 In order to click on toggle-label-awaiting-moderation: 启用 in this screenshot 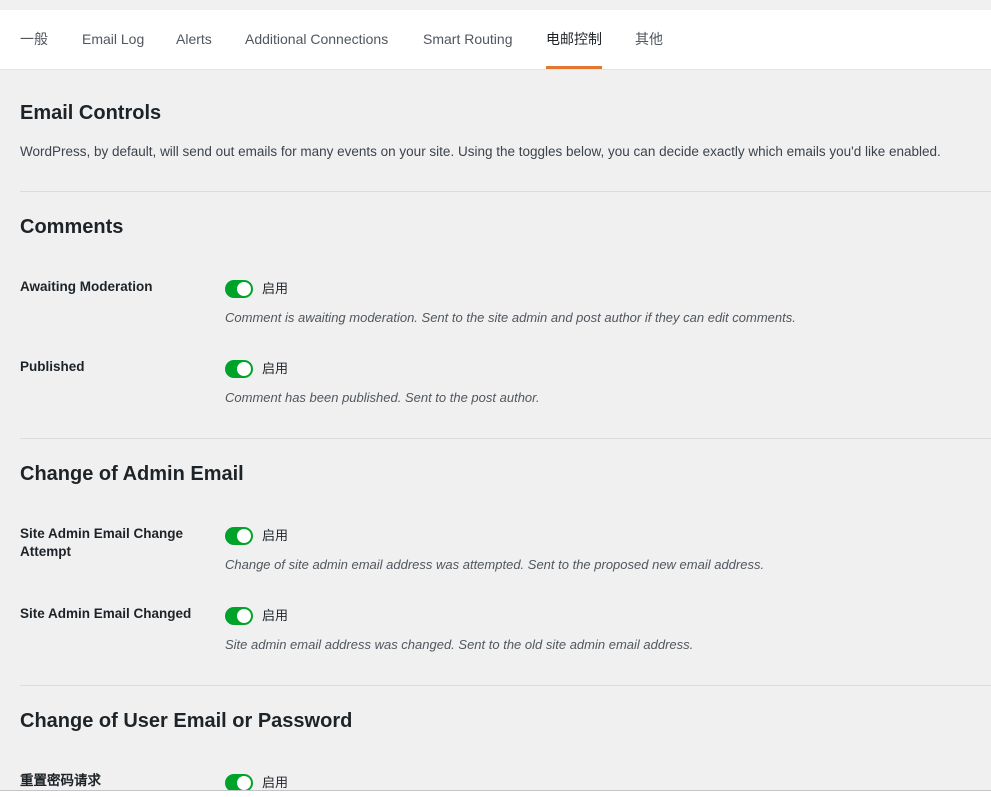, I will do `click(275, 288)`.